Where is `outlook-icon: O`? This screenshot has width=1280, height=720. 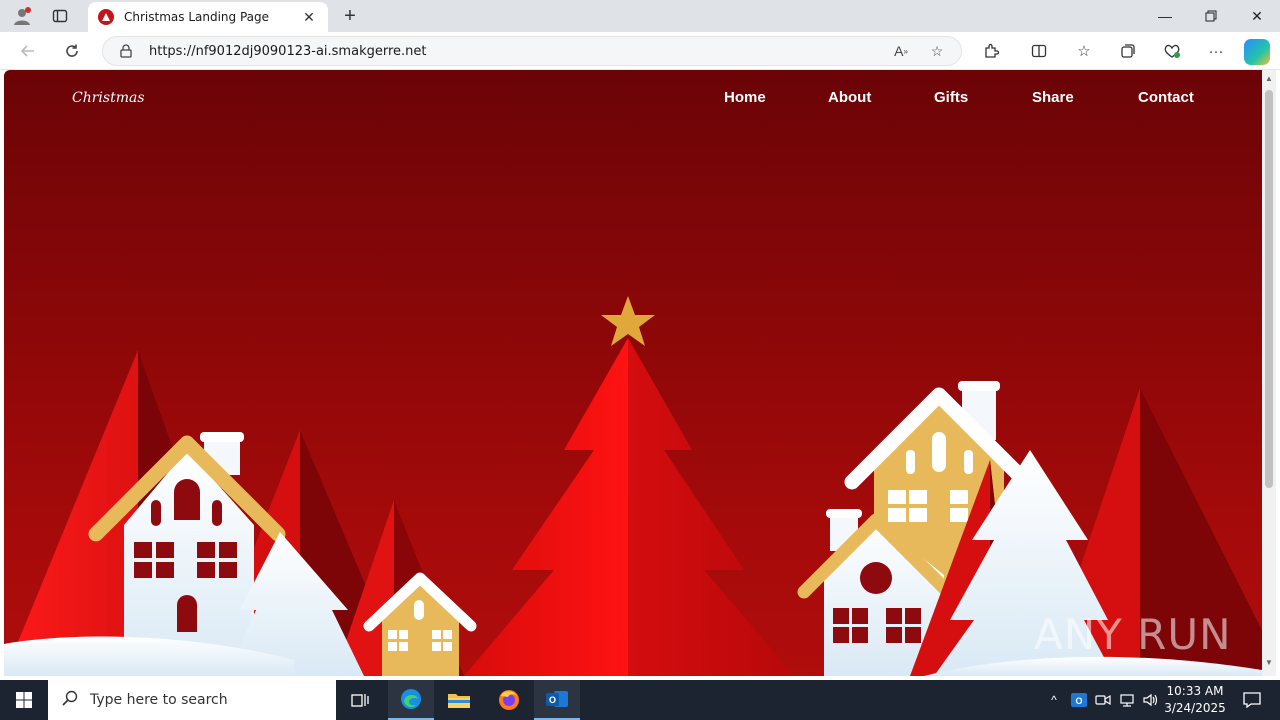
outlook-icon: O is located at coordinates (557, 700).